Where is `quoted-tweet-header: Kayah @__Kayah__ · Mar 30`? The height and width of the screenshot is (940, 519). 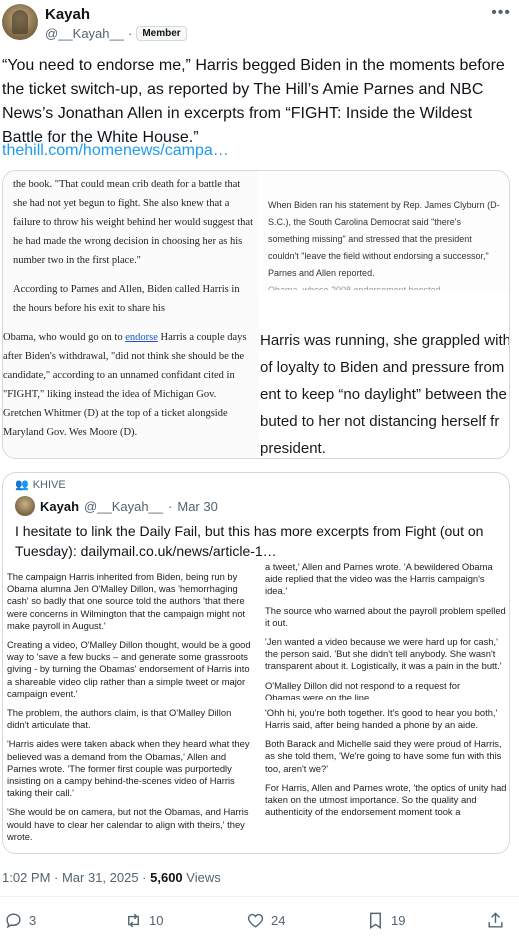
quoted-tweet-header: Kayah @__Kayah__ · Mar 30 is located at coordinates (116, 506).